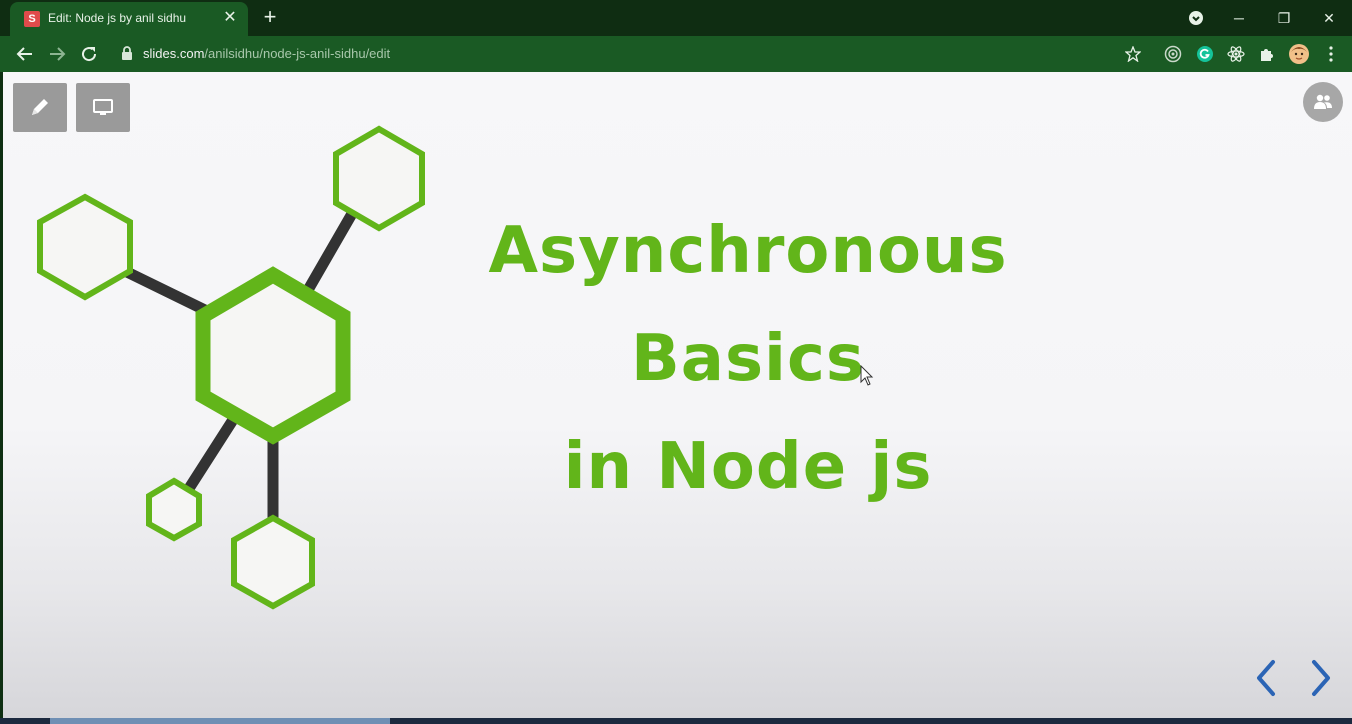  I want to click on new-tab-button: +, so click(270, 18).